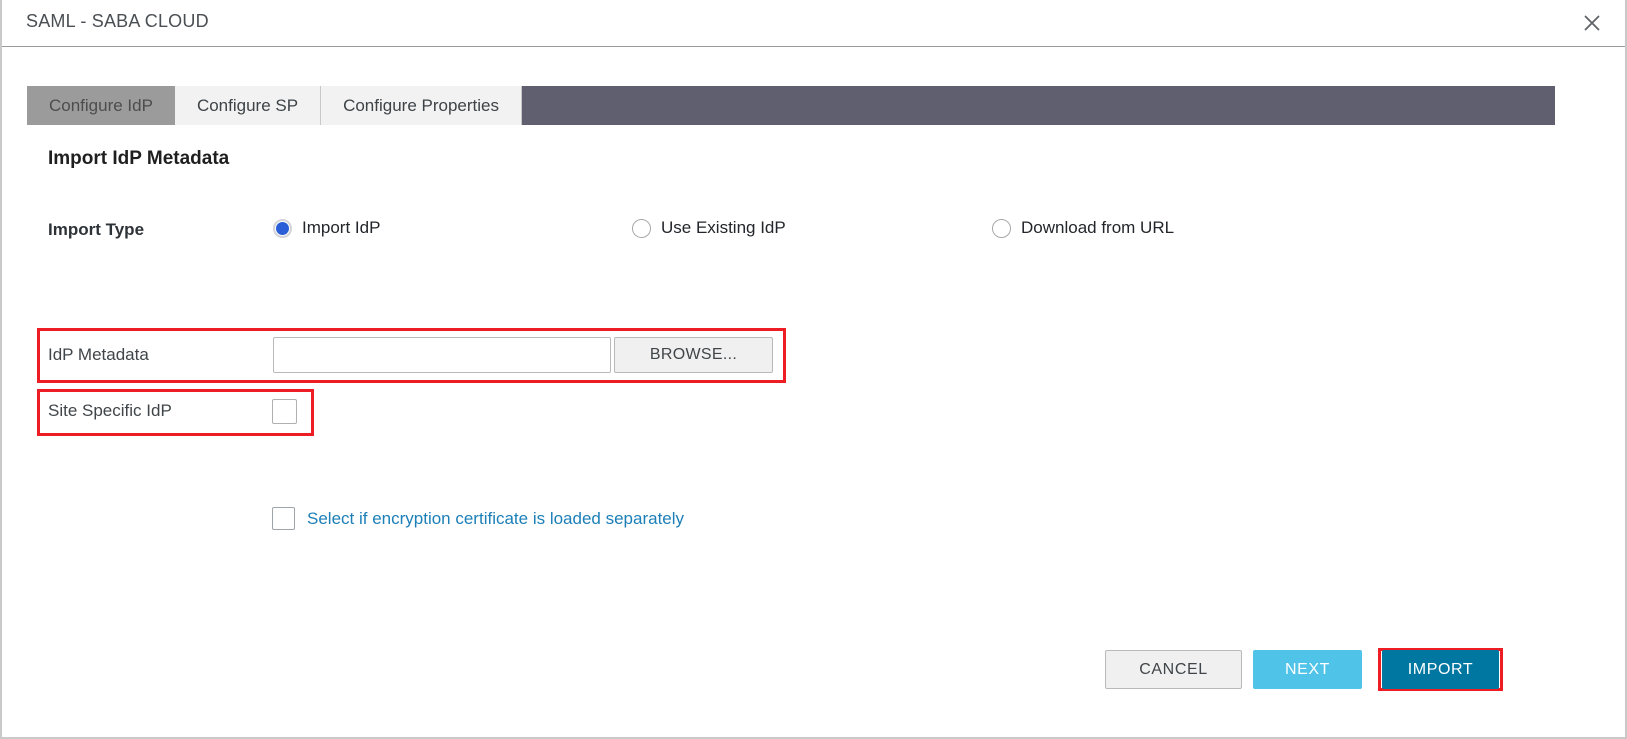  Describe the element at coordinates (117, 21) in the screenshot. I see `page-title: SAML - SABA CLOUD` at that location.